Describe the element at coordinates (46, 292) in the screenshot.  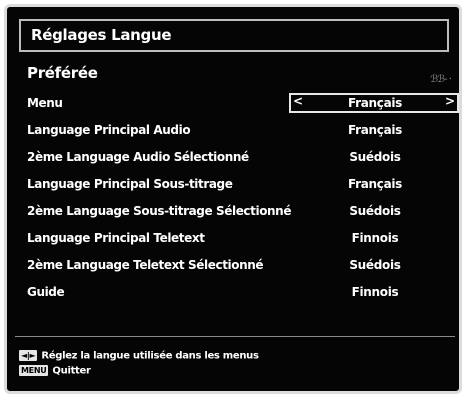
I see `setting-label: Guide` at that location.